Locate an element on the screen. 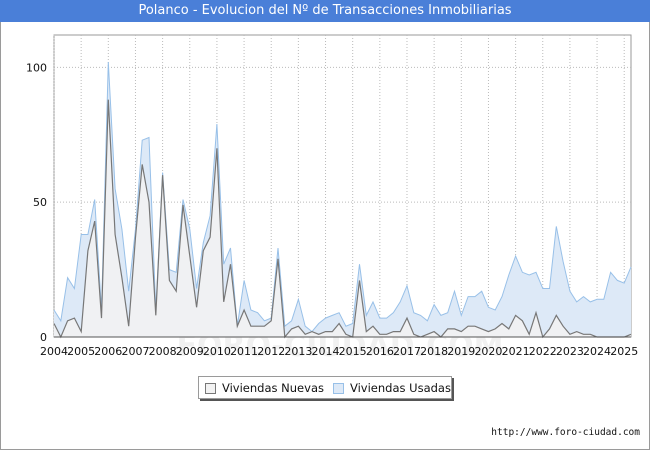  x-tick-label: 2013 is located at coordinates (298, 351).